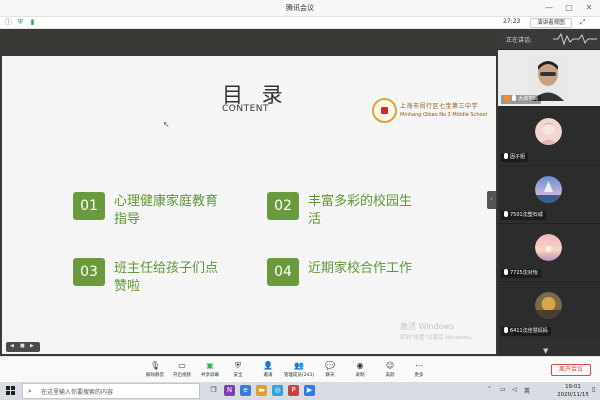 Image resolution: width=600 pixels, height=400 pixels. What do you see at coordinates (213, 390) in the screenshot?
I see `task-view-icon: ❐` at bounding box center [213, 390].